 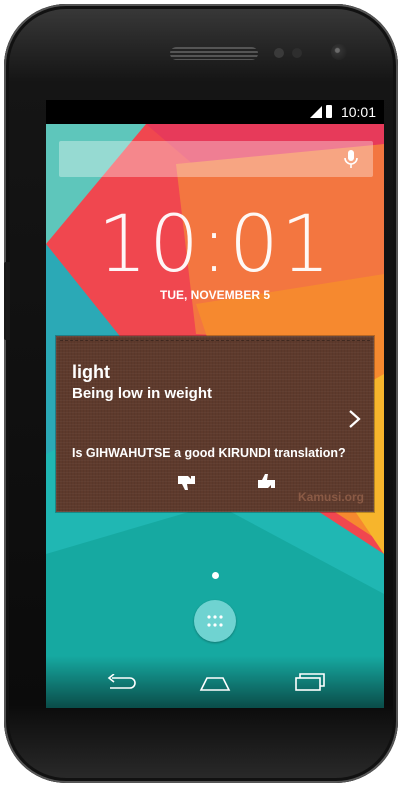 What do you see at coordinates (339, 52) in the screenshot?
I see `front-camera` at bounding box center [339, 52].